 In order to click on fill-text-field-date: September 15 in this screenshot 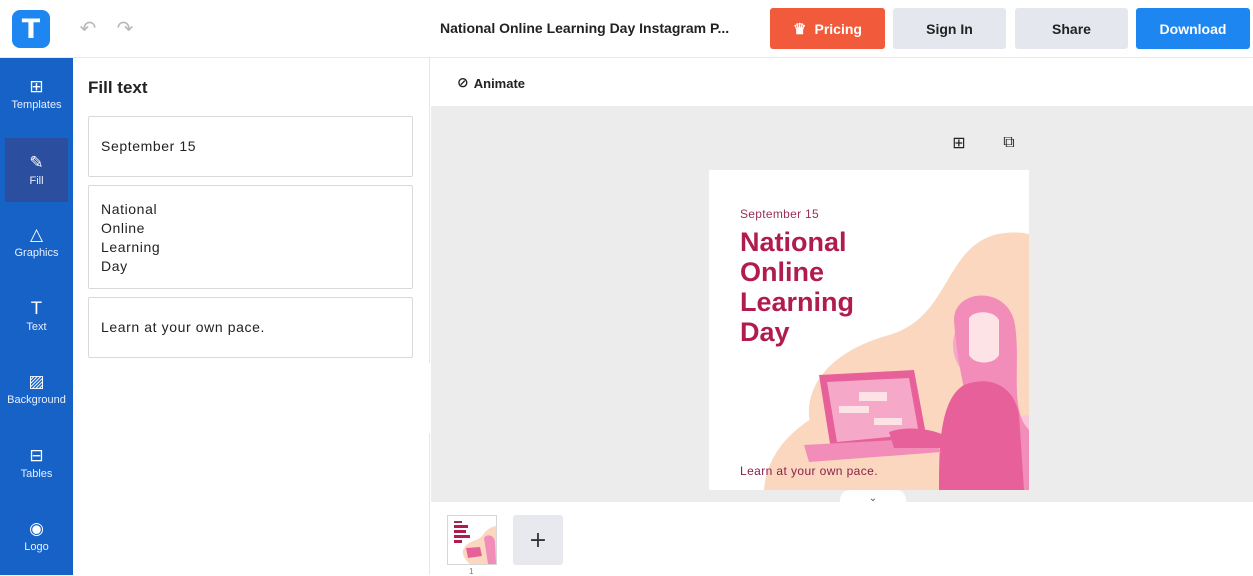, I will do `click(250, 146)`.